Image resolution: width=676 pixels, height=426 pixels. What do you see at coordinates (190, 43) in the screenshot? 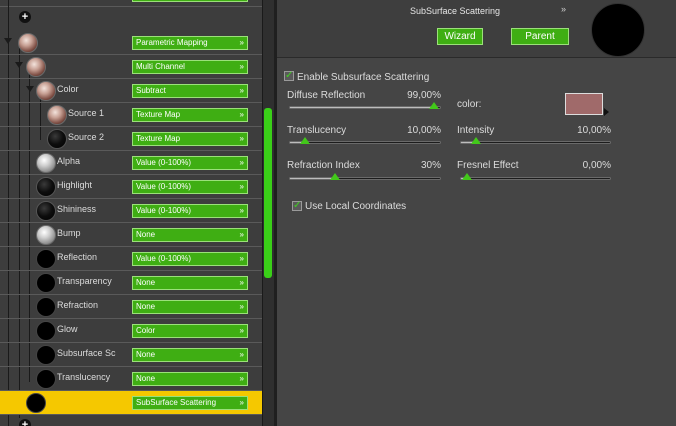
I see `channel-type-dropdown: Parametric Mapping »` at bounding box center [190, 43].